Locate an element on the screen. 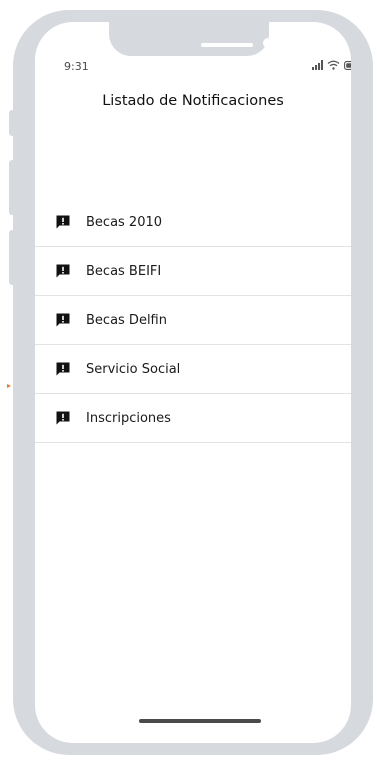 This screenshot has height=763, width=377. notification-item-becas-delfin: Becas Delfin is located at coordinates (193, 320).